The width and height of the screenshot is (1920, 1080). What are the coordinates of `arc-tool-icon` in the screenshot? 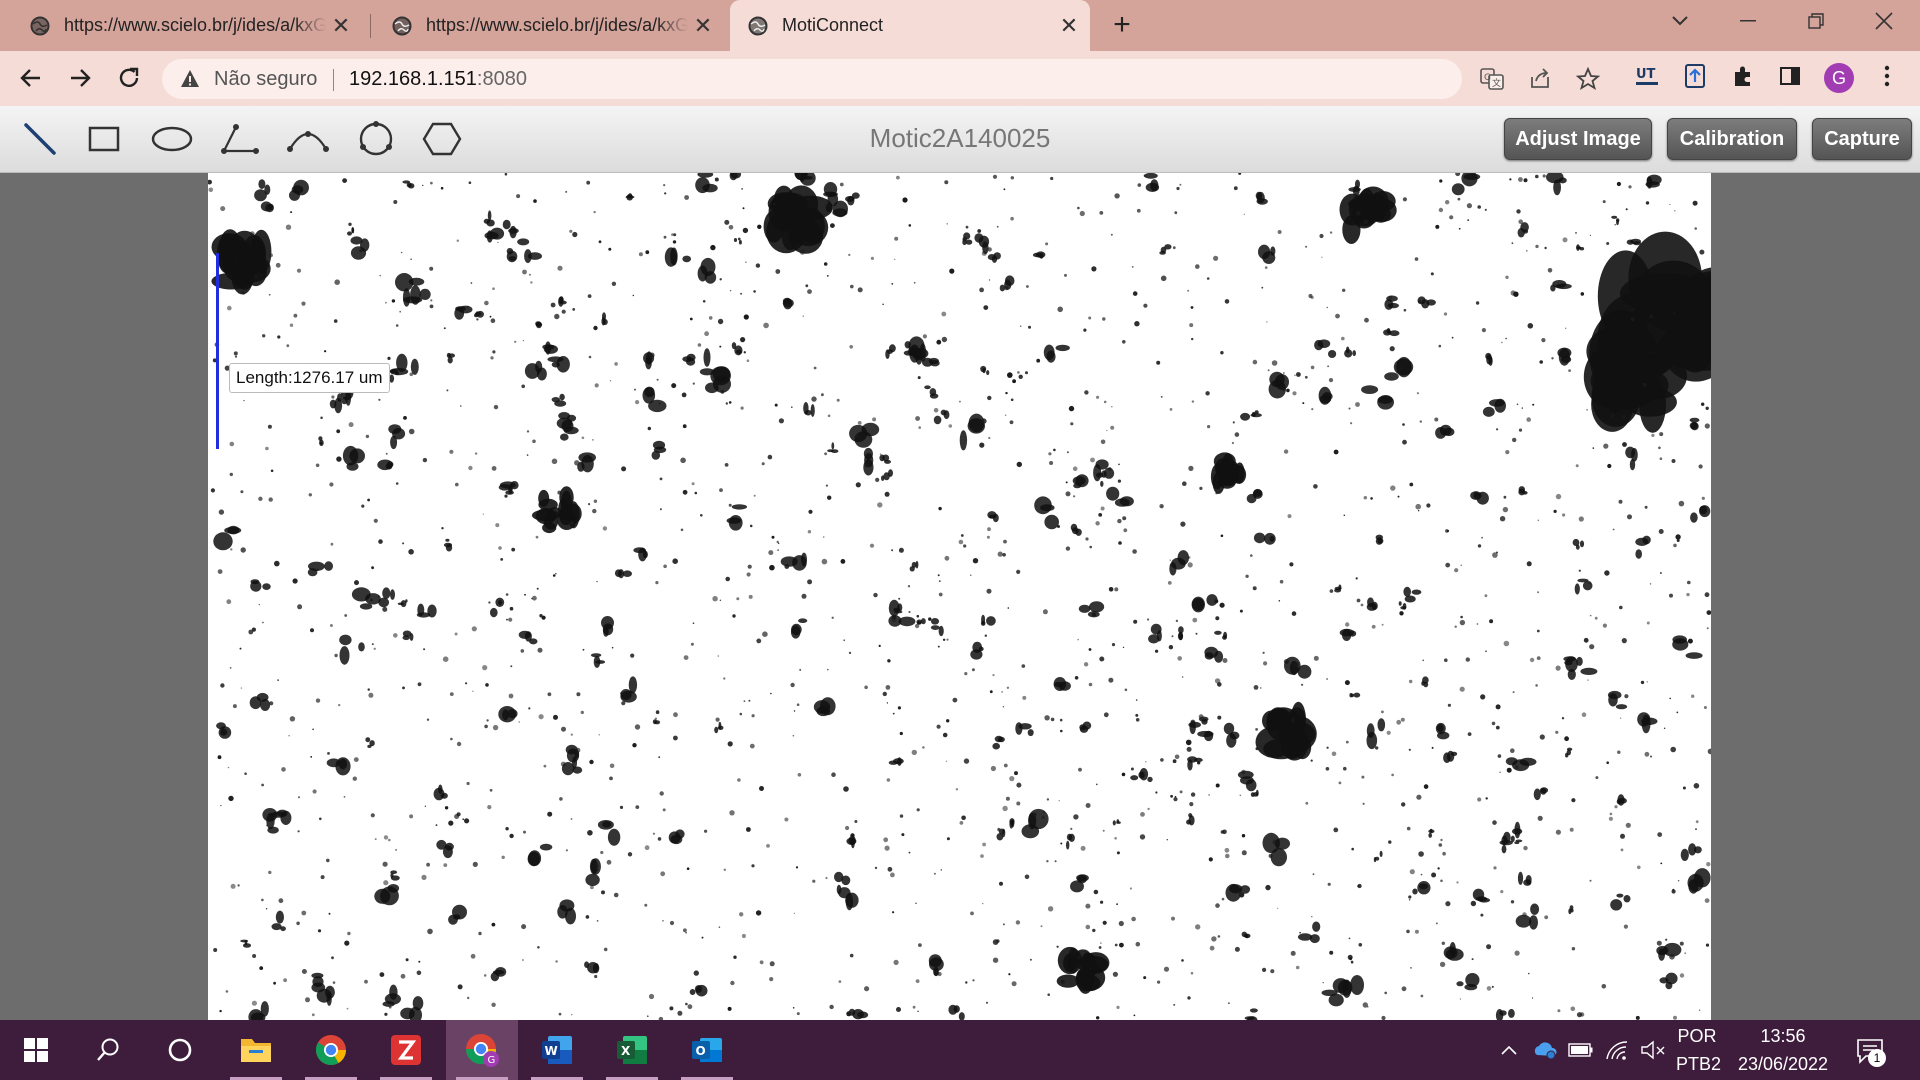 It's located at (308, 139).